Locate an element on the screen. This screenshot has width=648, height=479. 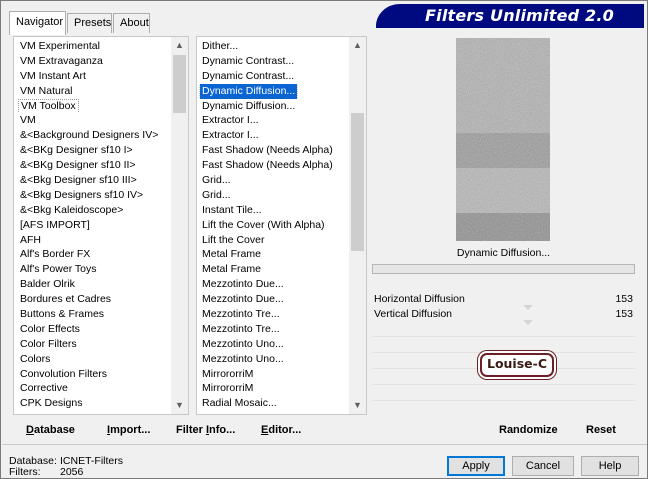
category-item: Bordures et Cadres is located at coordinates (92, 299).